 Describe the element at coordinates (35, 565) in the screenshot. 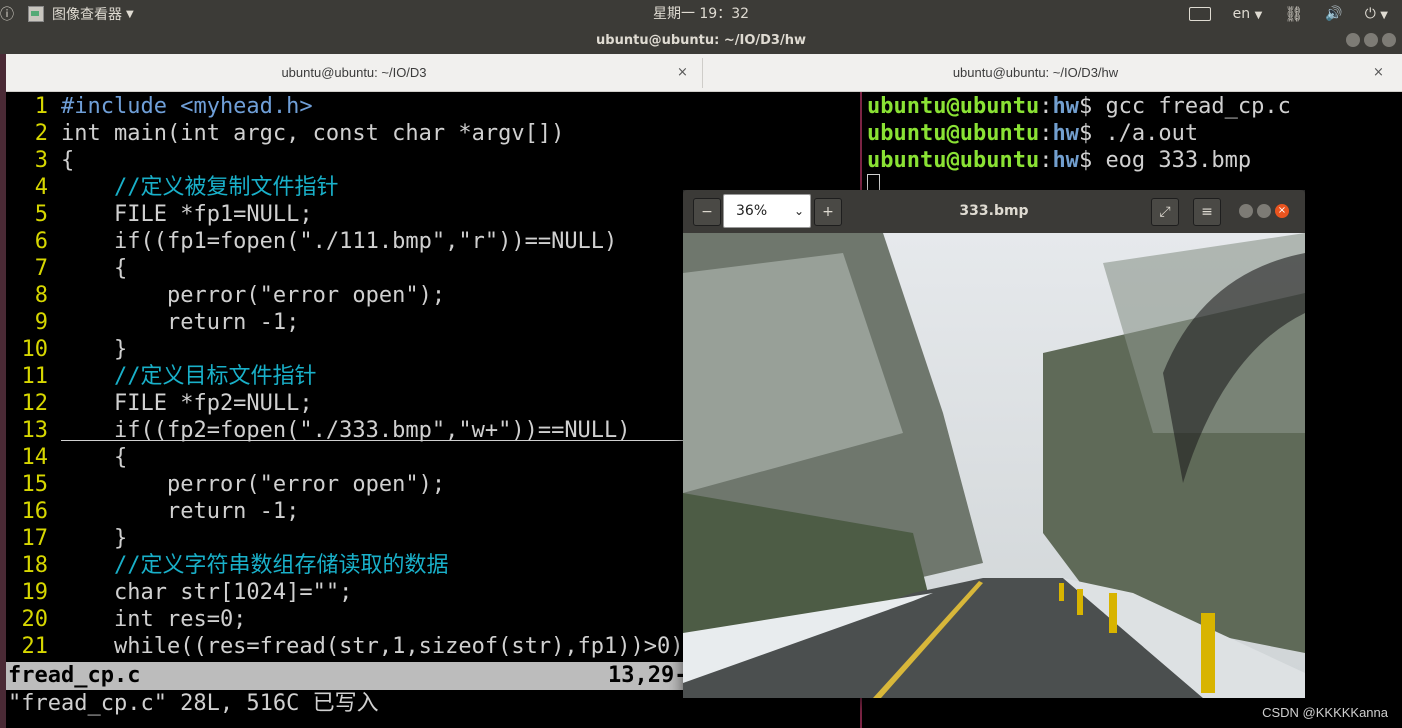

I see `line-number: 18` at that location.